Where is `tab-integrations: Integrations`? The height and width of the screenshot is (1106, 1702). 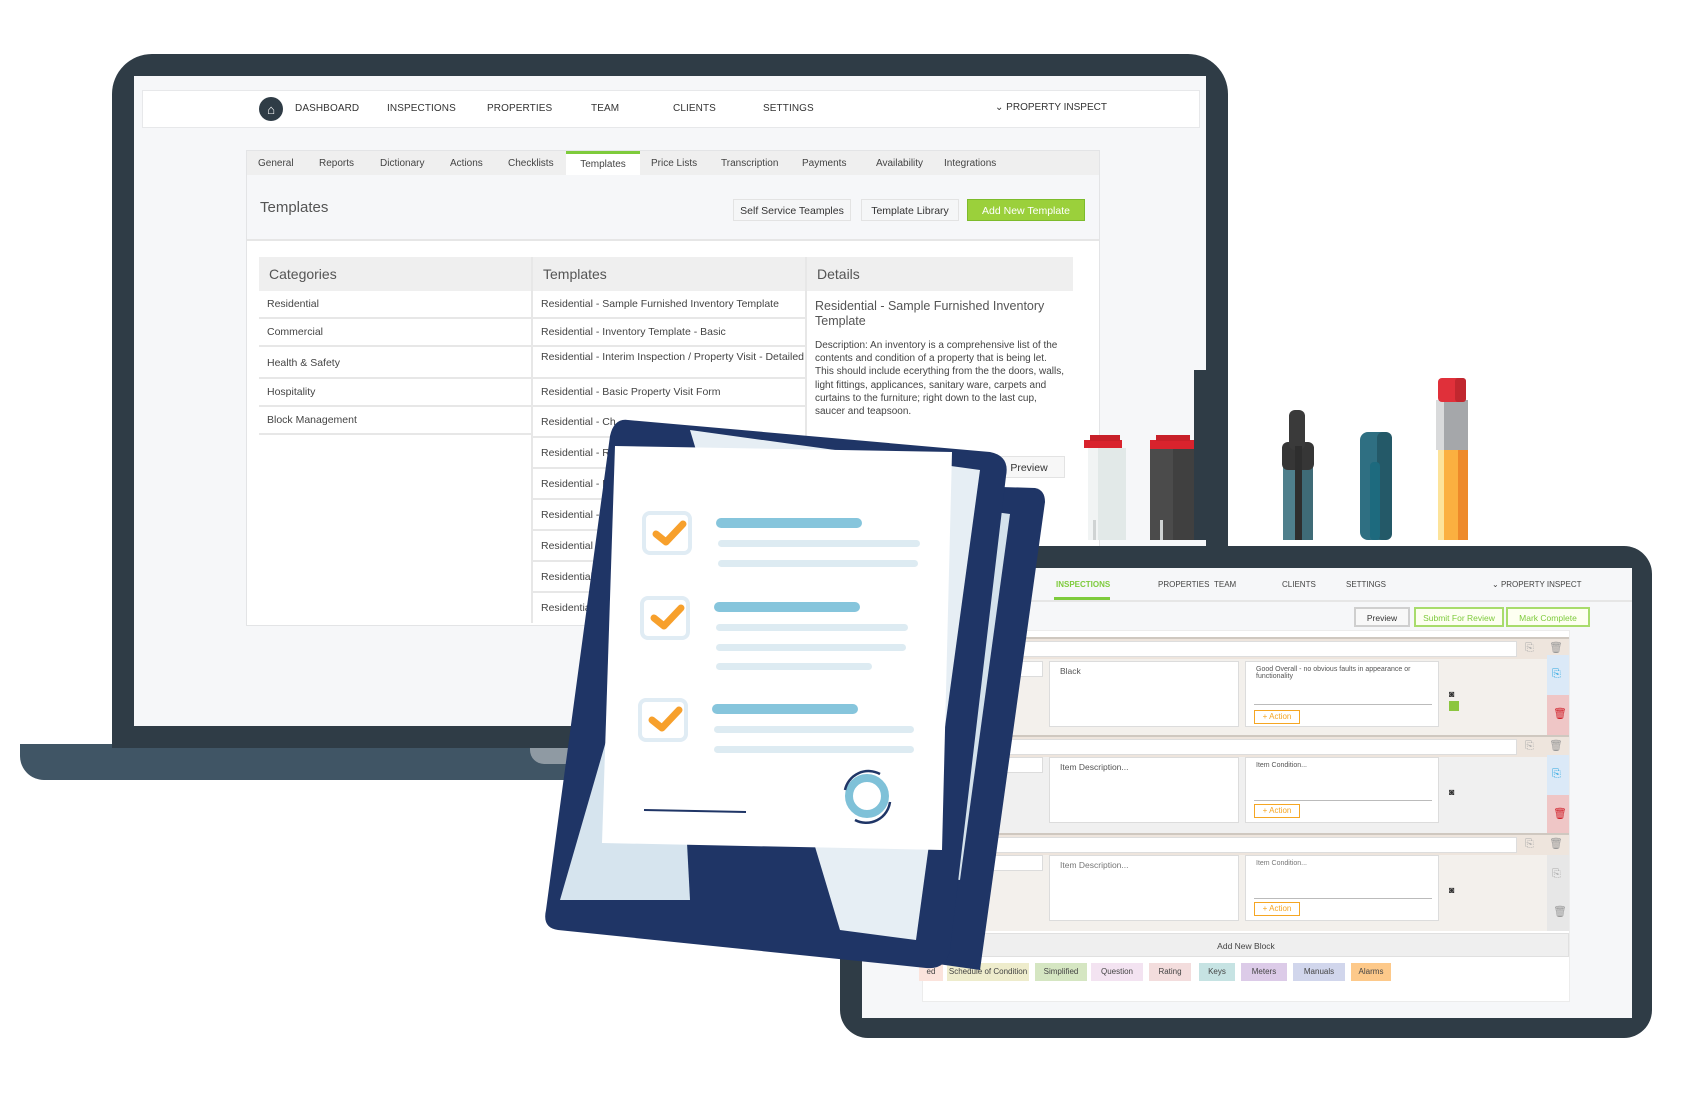 tab-integrations: Integrations is located at coordinates (970, 163).